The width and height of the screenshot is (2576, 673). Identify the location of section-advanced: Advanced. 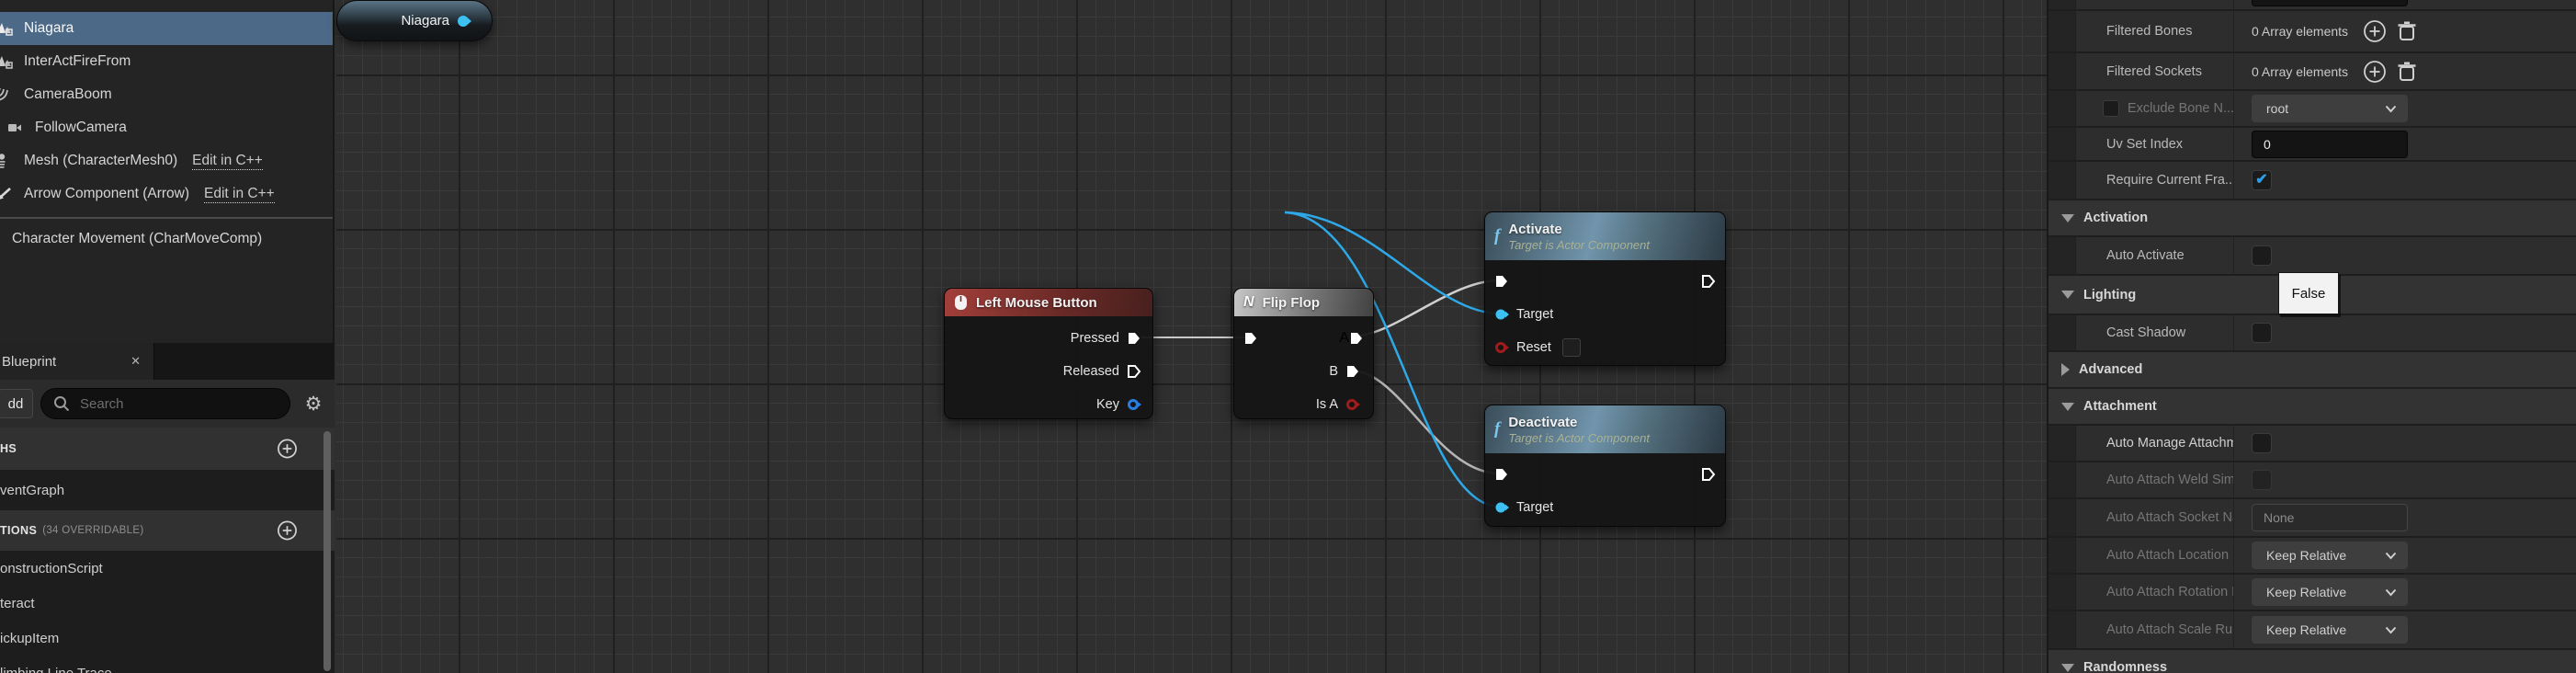
(2312, 370).